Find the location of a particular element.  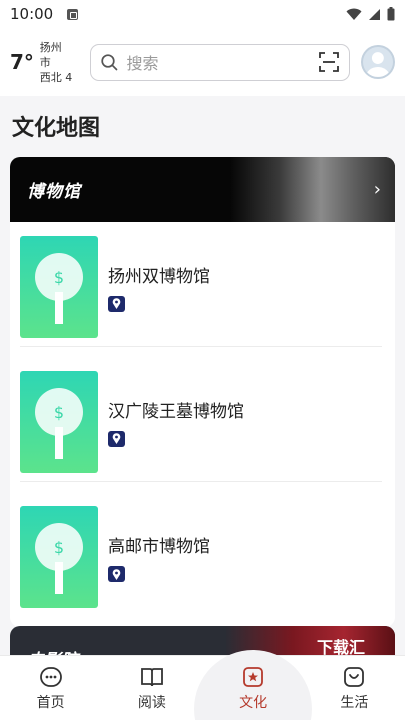

temperature: 7° is located at coordinates (22, 62).